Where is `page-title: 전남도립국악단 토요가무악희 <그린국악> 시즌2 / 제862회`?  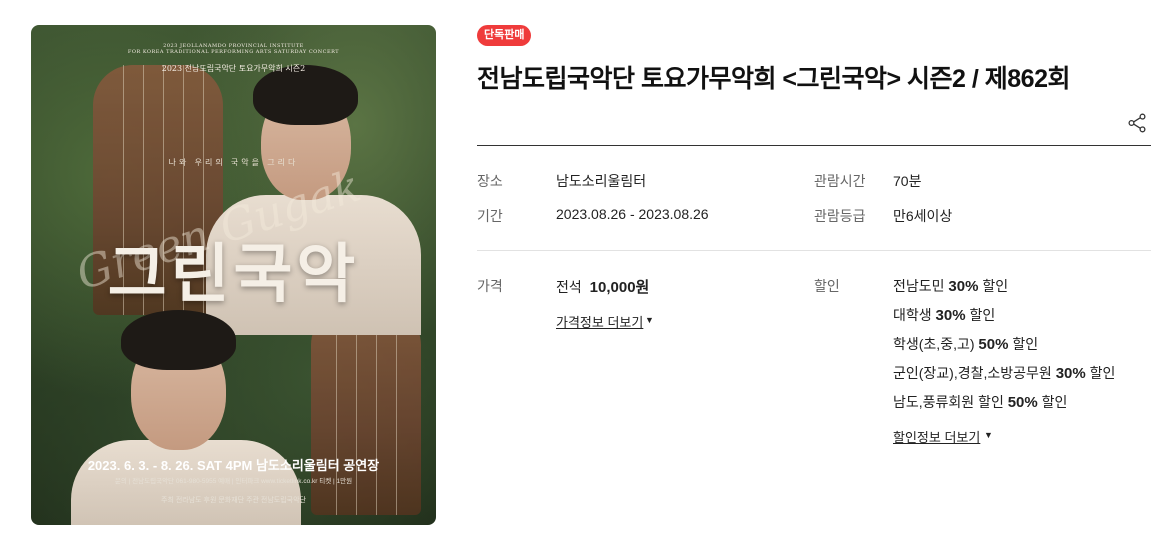 page-title: 전남도립국악단 토요가무악희 <그린국악> 시즌2 / 제862회 is located at coordinates (774, 79).